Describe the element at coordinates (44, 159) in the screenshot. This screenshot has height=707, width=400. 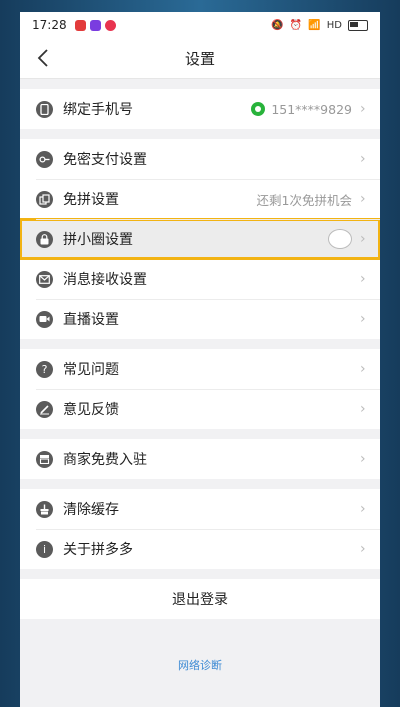
I see `key-icon` at that location.